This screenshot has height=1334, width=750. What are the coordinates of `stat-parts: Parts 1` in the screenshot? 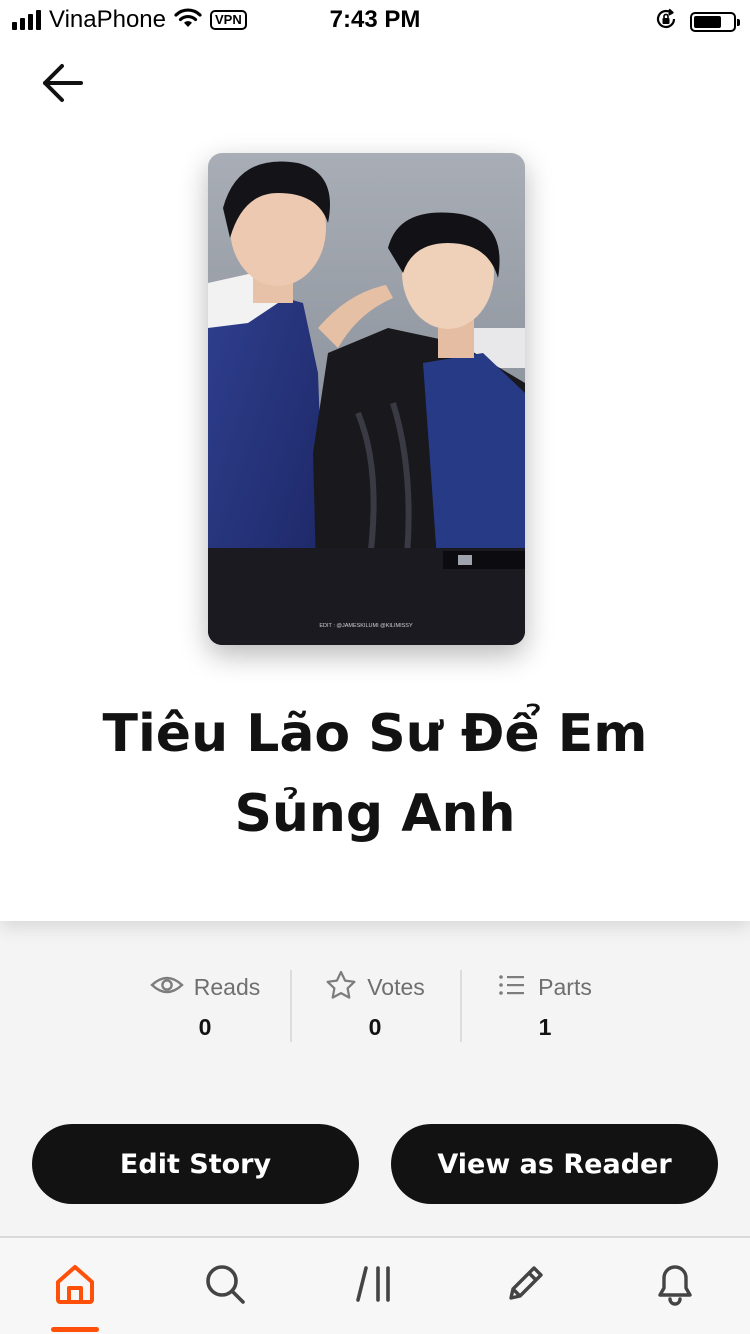 It's located at (545, 1006).